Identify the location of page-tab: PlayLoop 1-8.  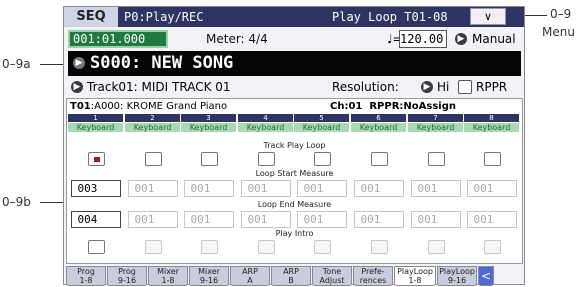
(415, 276).